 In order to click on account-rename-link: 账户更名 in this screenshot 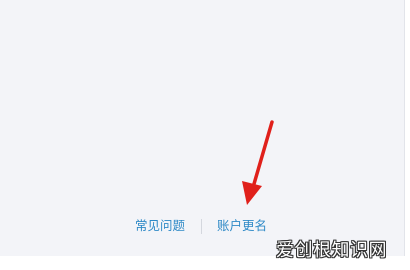, I will do `click(242, 226)`.